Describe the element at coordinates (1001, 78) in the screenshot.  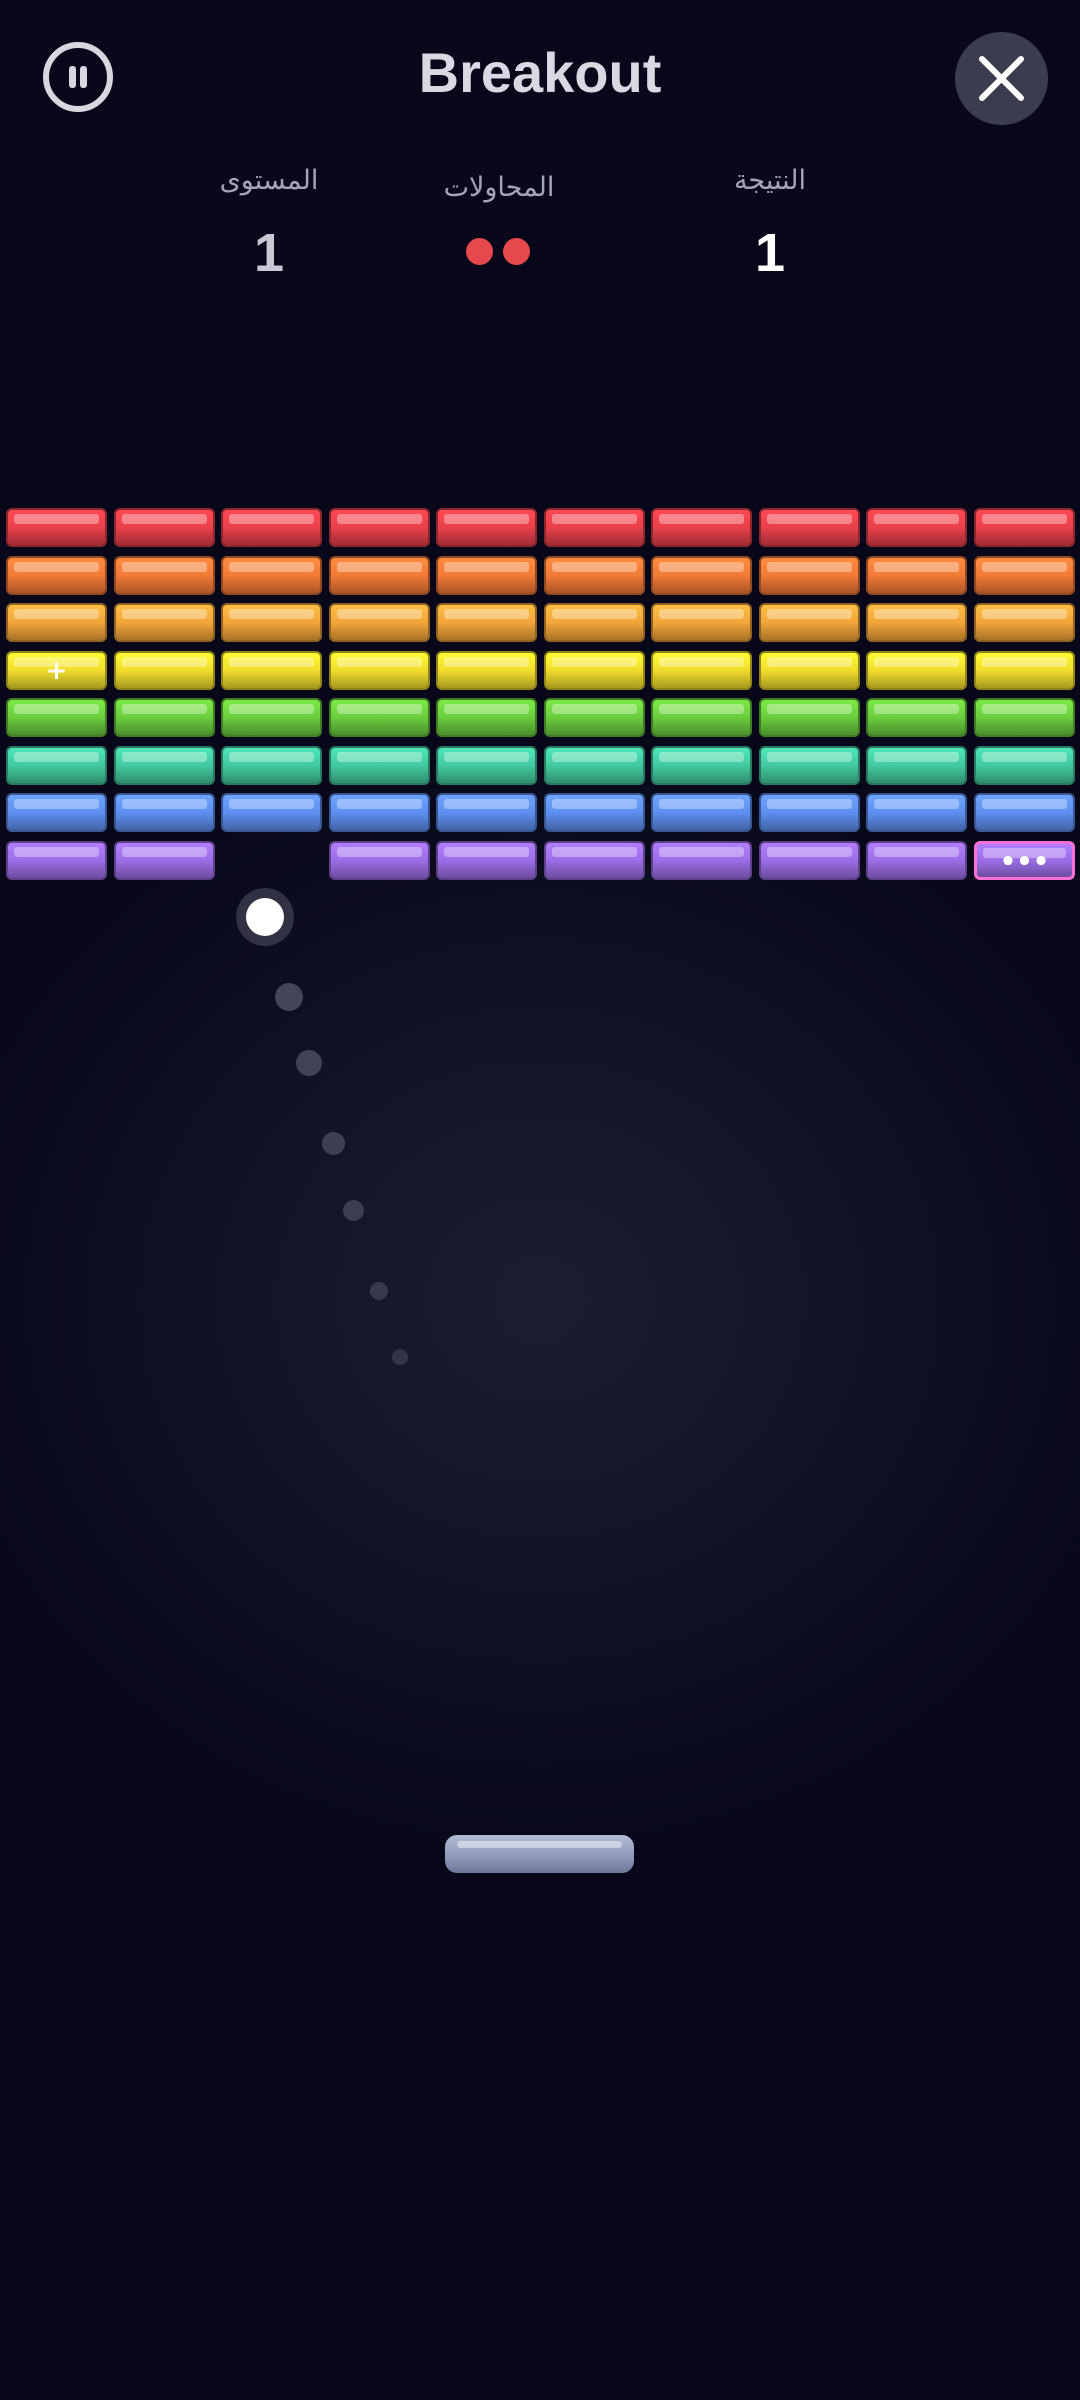
I see `close-button` at that location.